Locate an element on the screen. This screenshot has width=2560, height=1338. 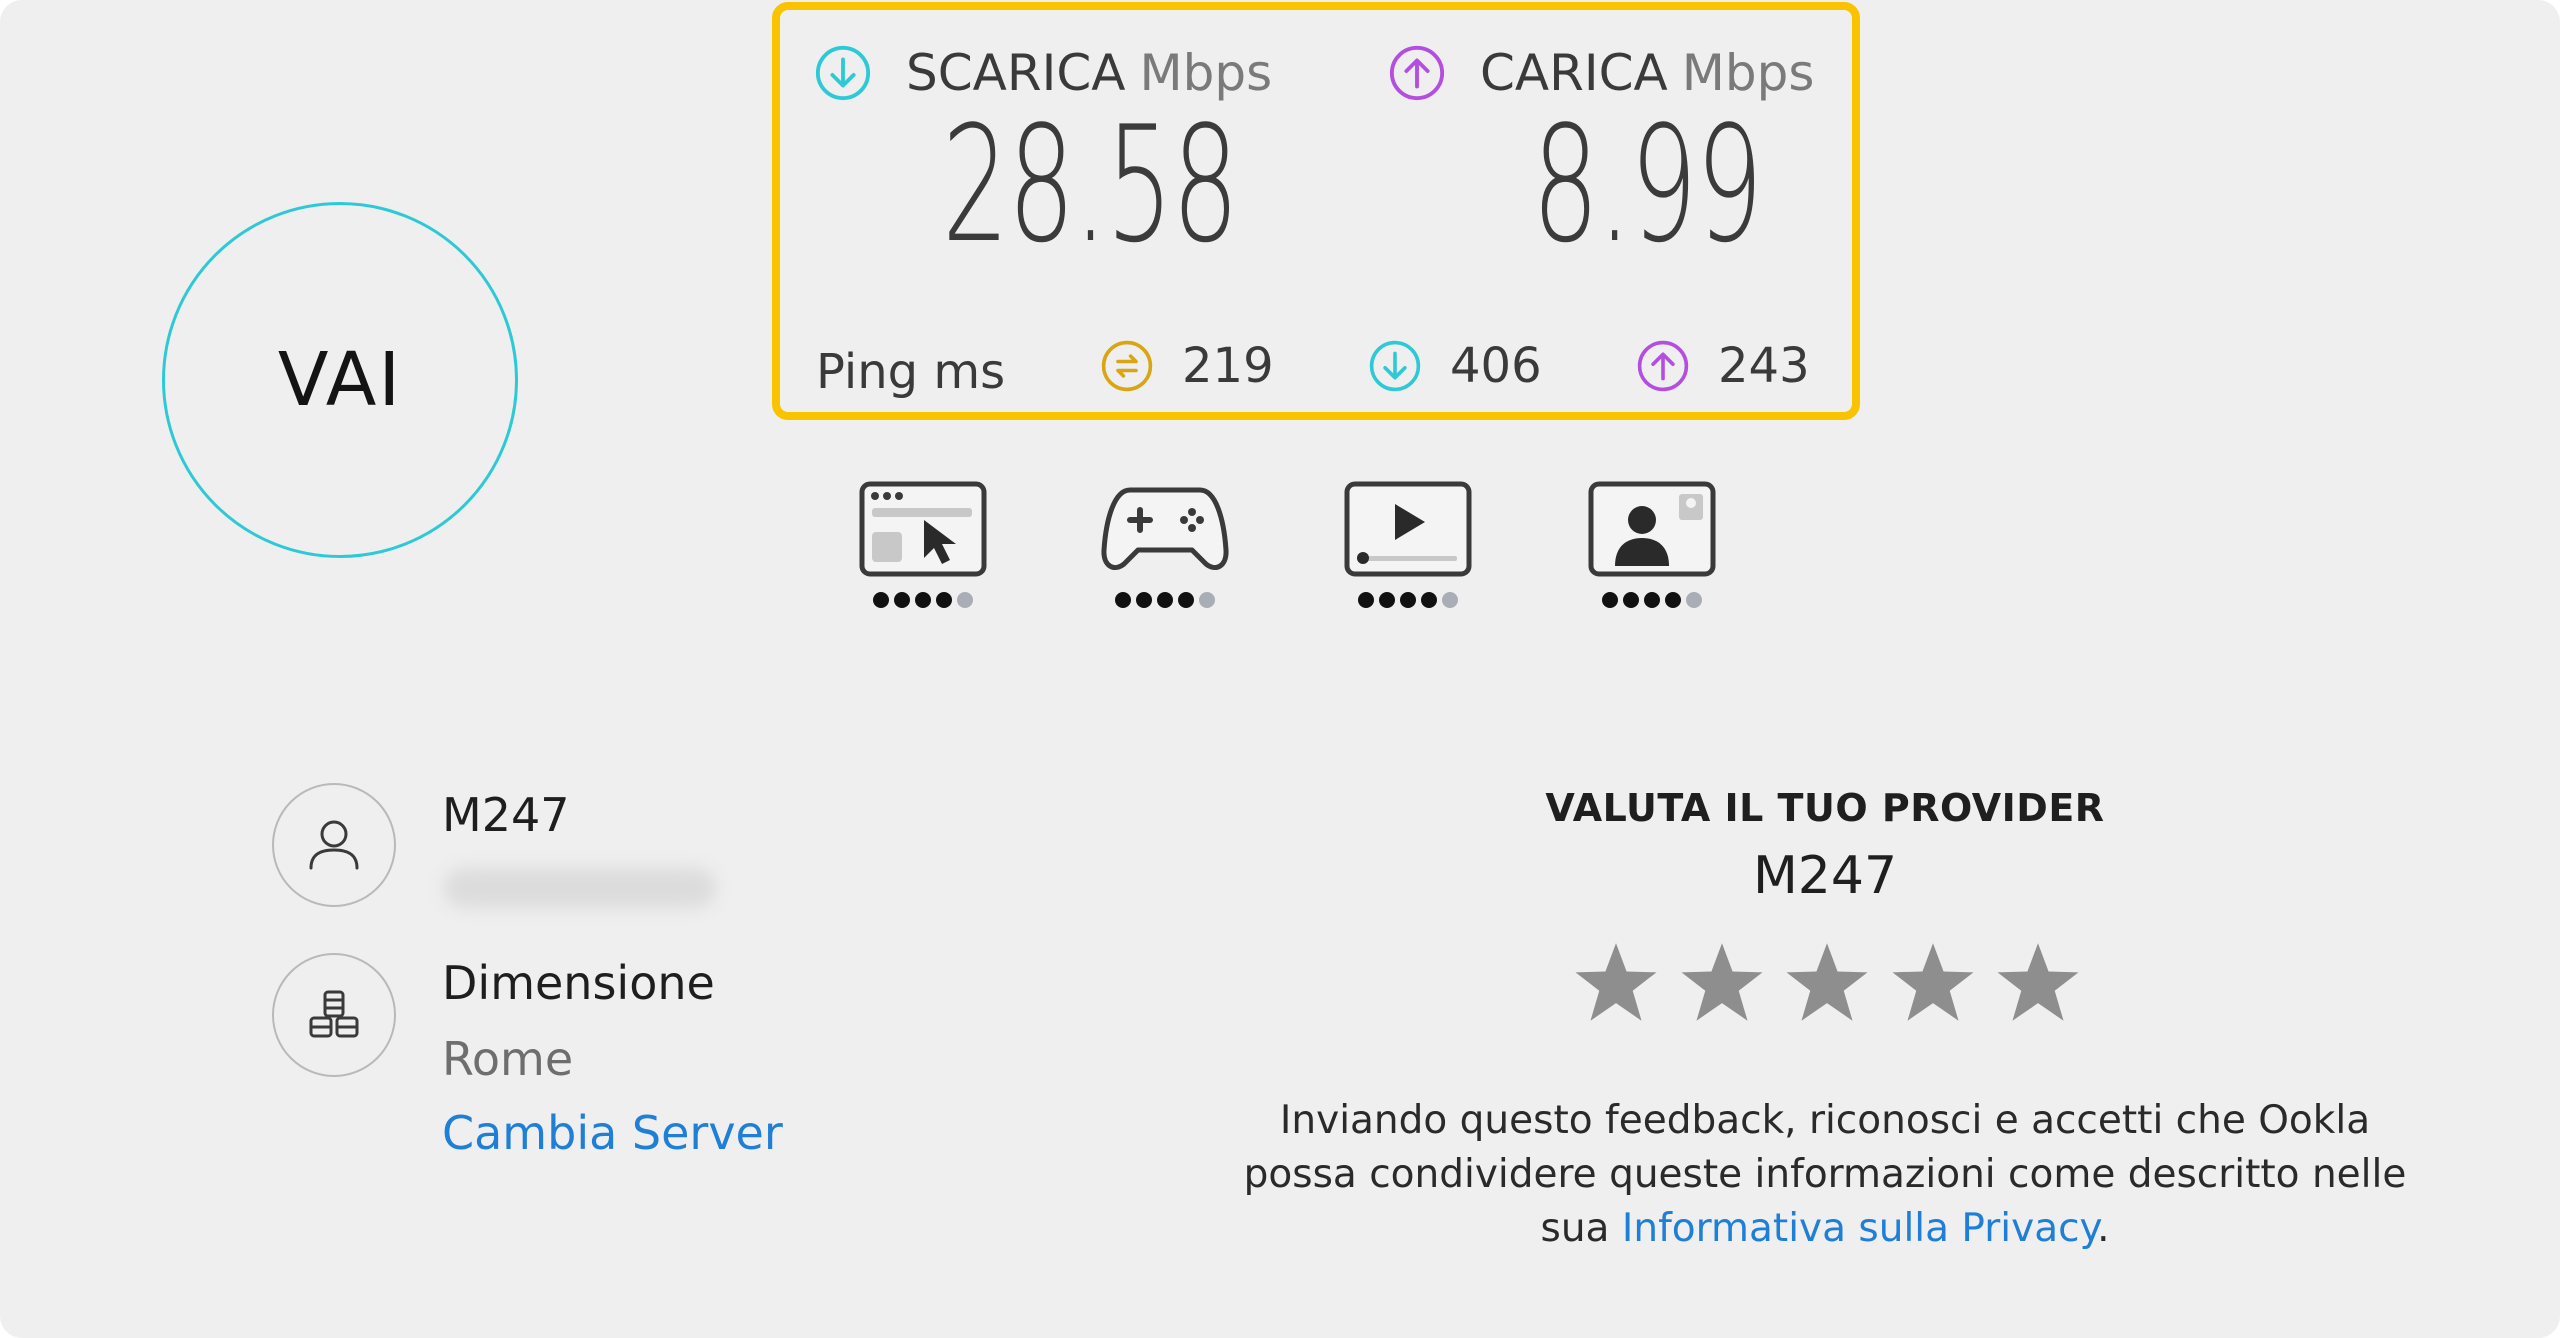
ping-upload-icon is located at coordinates (1663, 366).